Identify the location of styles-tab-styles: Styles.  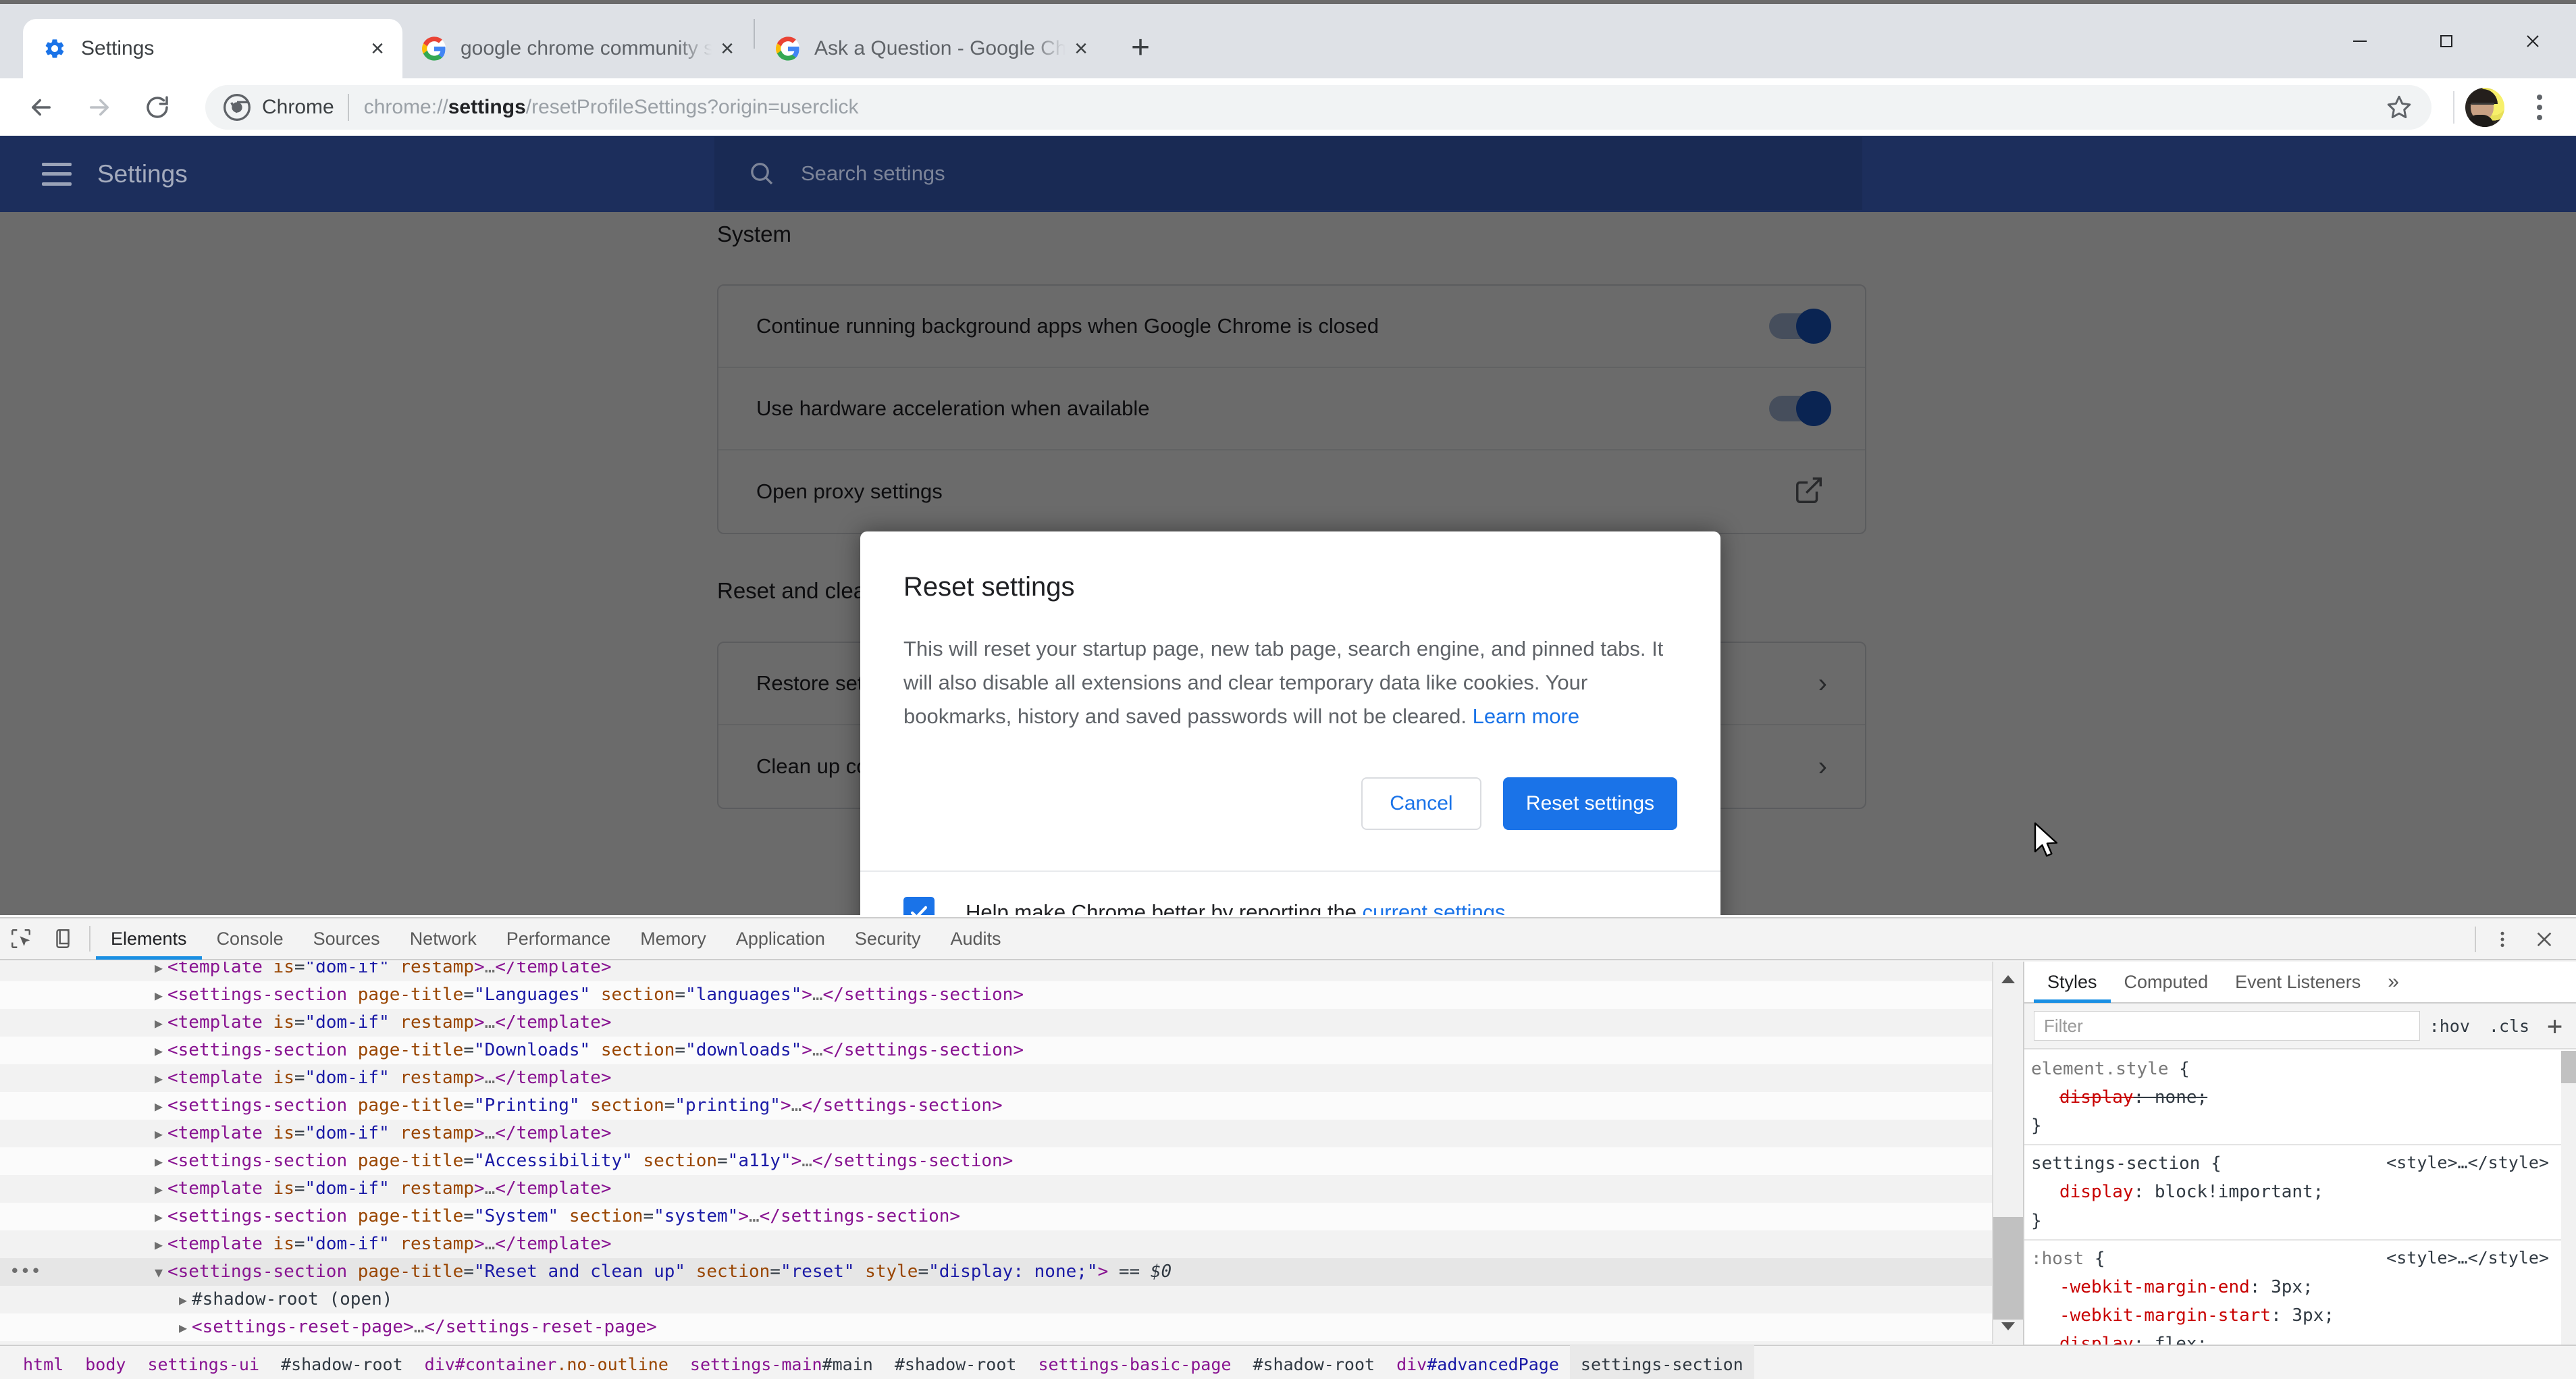
(2072, 983).